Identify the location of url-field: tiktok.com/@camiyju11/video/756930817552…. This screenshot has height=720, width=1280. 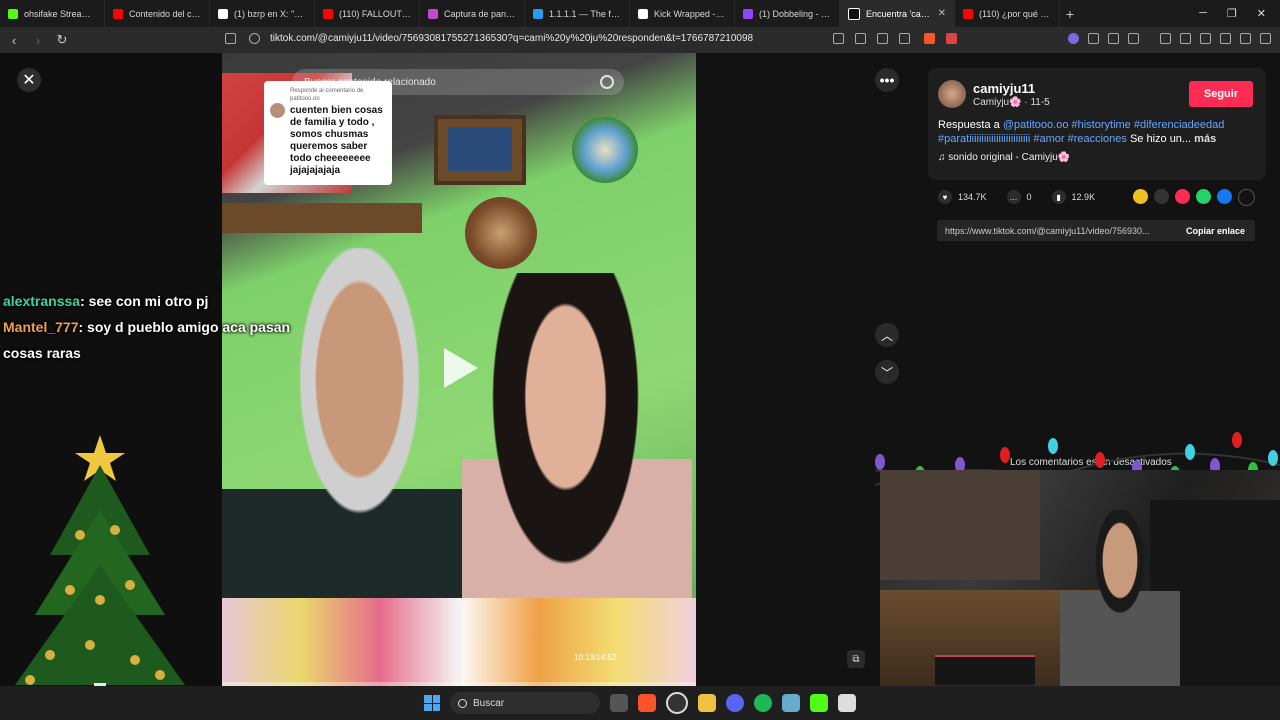
(511, 38).